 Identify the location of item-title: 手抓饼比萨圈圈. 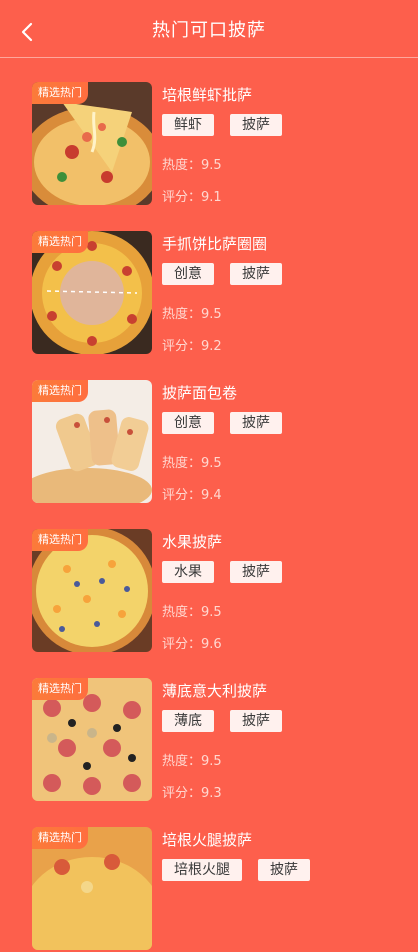
(215, 244).